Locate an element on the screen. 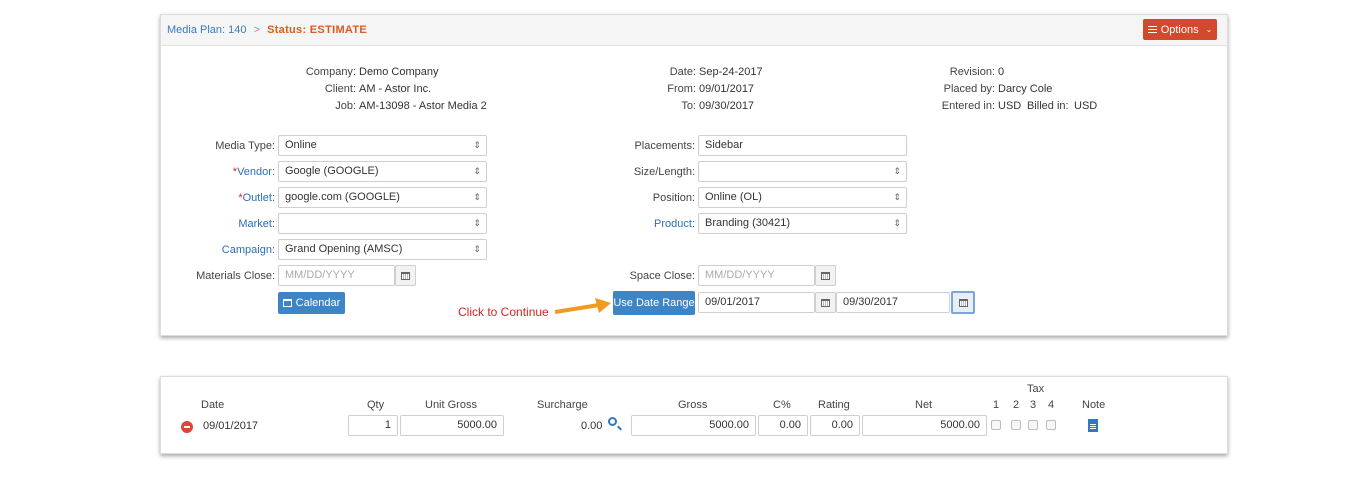 Image resolution: width=1372 pixels, height=478 pixels. product-label: Product: is located at coordinates (628, 224).